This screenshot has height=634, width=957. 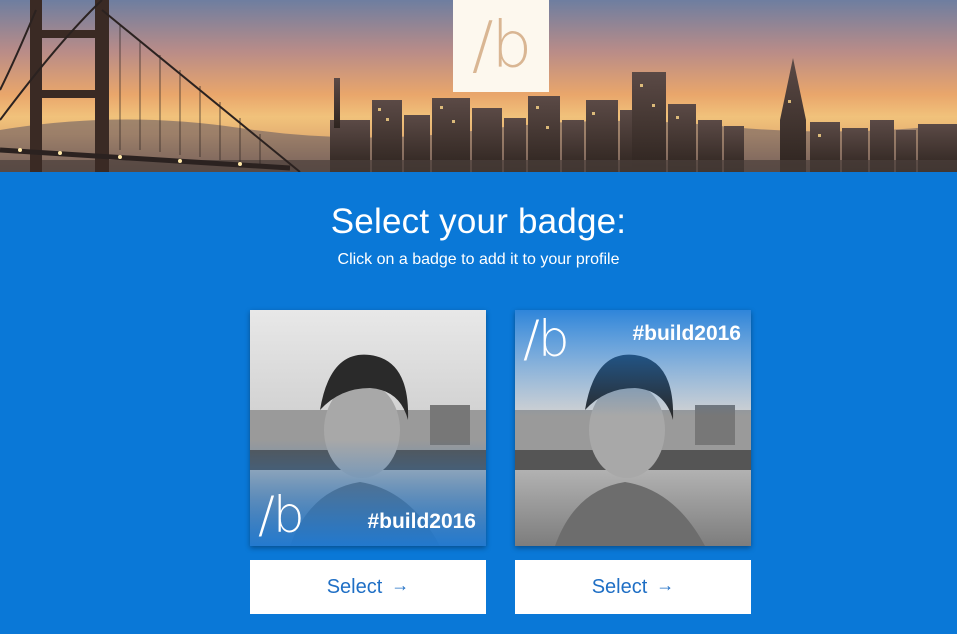 I want to click on page-title: Select your badge:, so click(x=478, y=221).